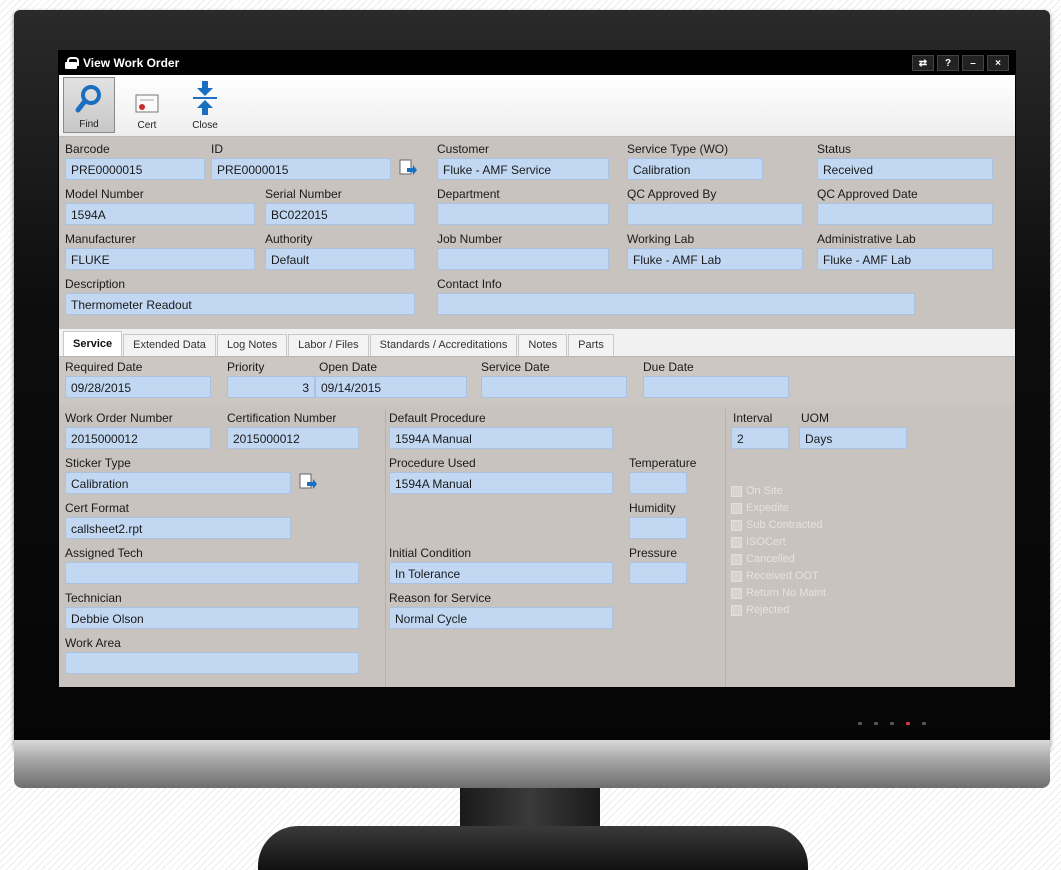  I want to click on find-label: Find, so click(89, 124).